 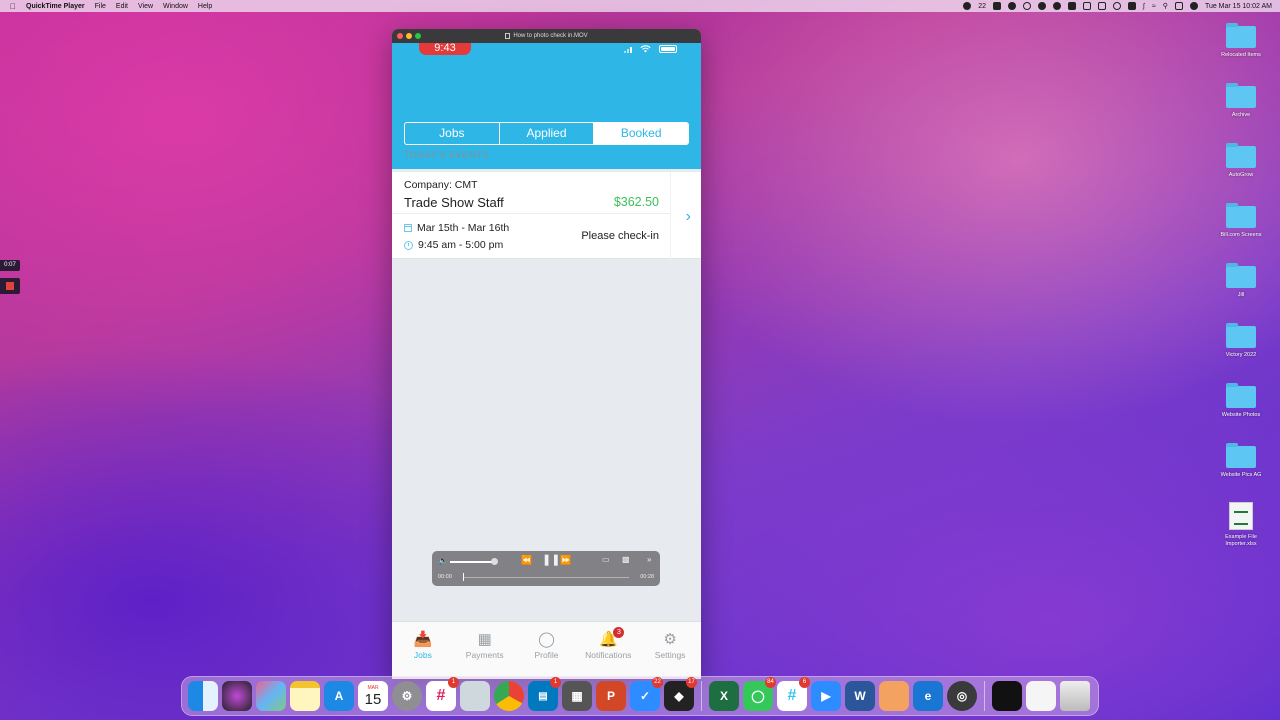 What do you see at coordinates (1042, 6) in the screenshot?
I see `dropbox-status-icon` at bounding box center [1042, 6].